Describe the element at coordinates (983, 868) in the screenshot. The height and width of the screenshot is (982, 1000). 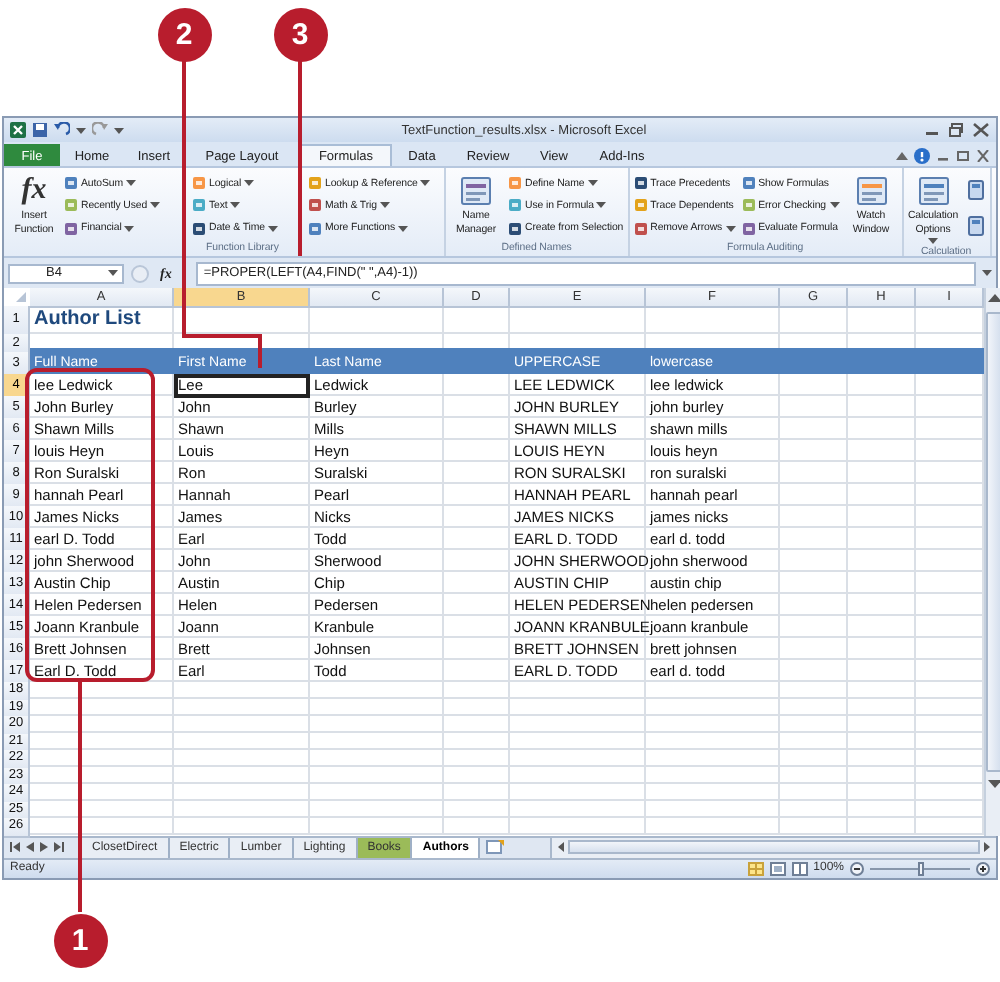
I see `zoom-in-icon` at that location.